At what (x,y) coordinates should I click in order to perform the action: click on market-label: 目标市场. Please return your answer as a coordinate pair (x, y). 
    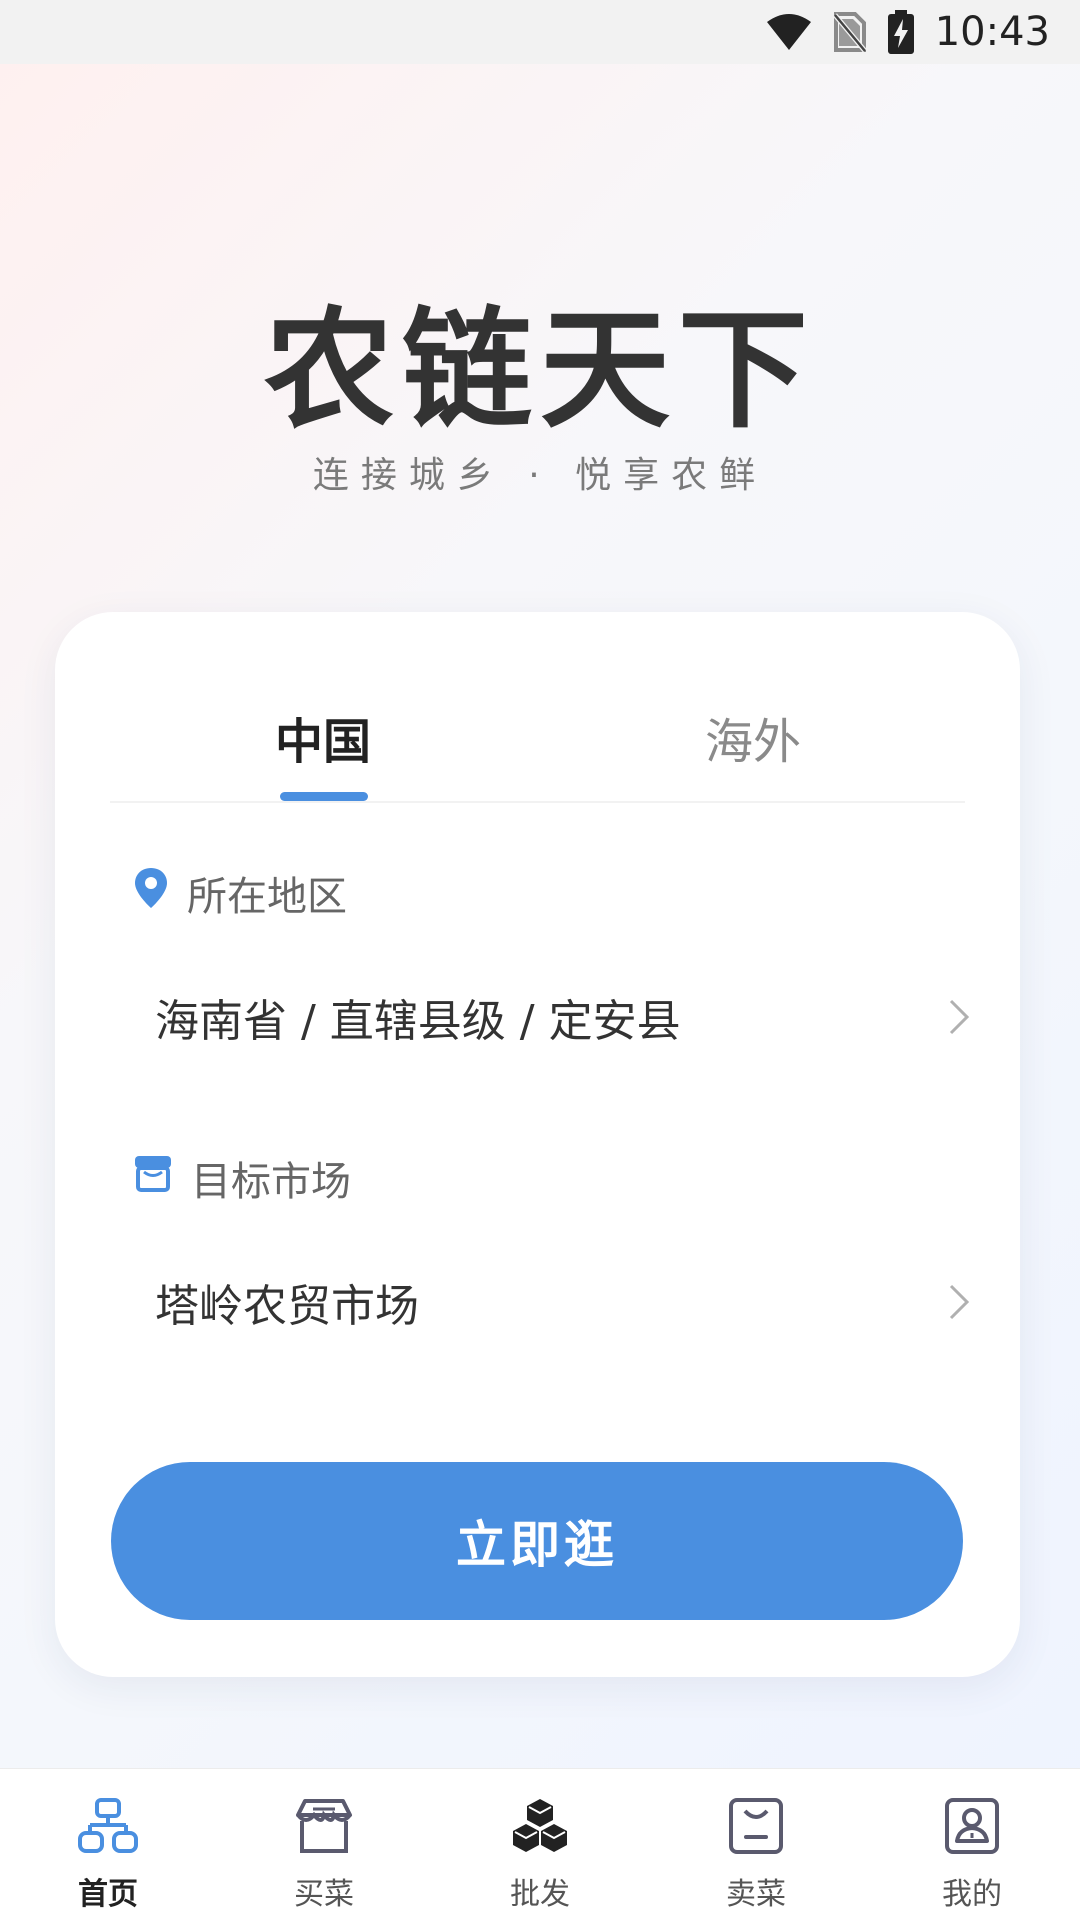
    Looking at the image, I should click on (242, 1178).